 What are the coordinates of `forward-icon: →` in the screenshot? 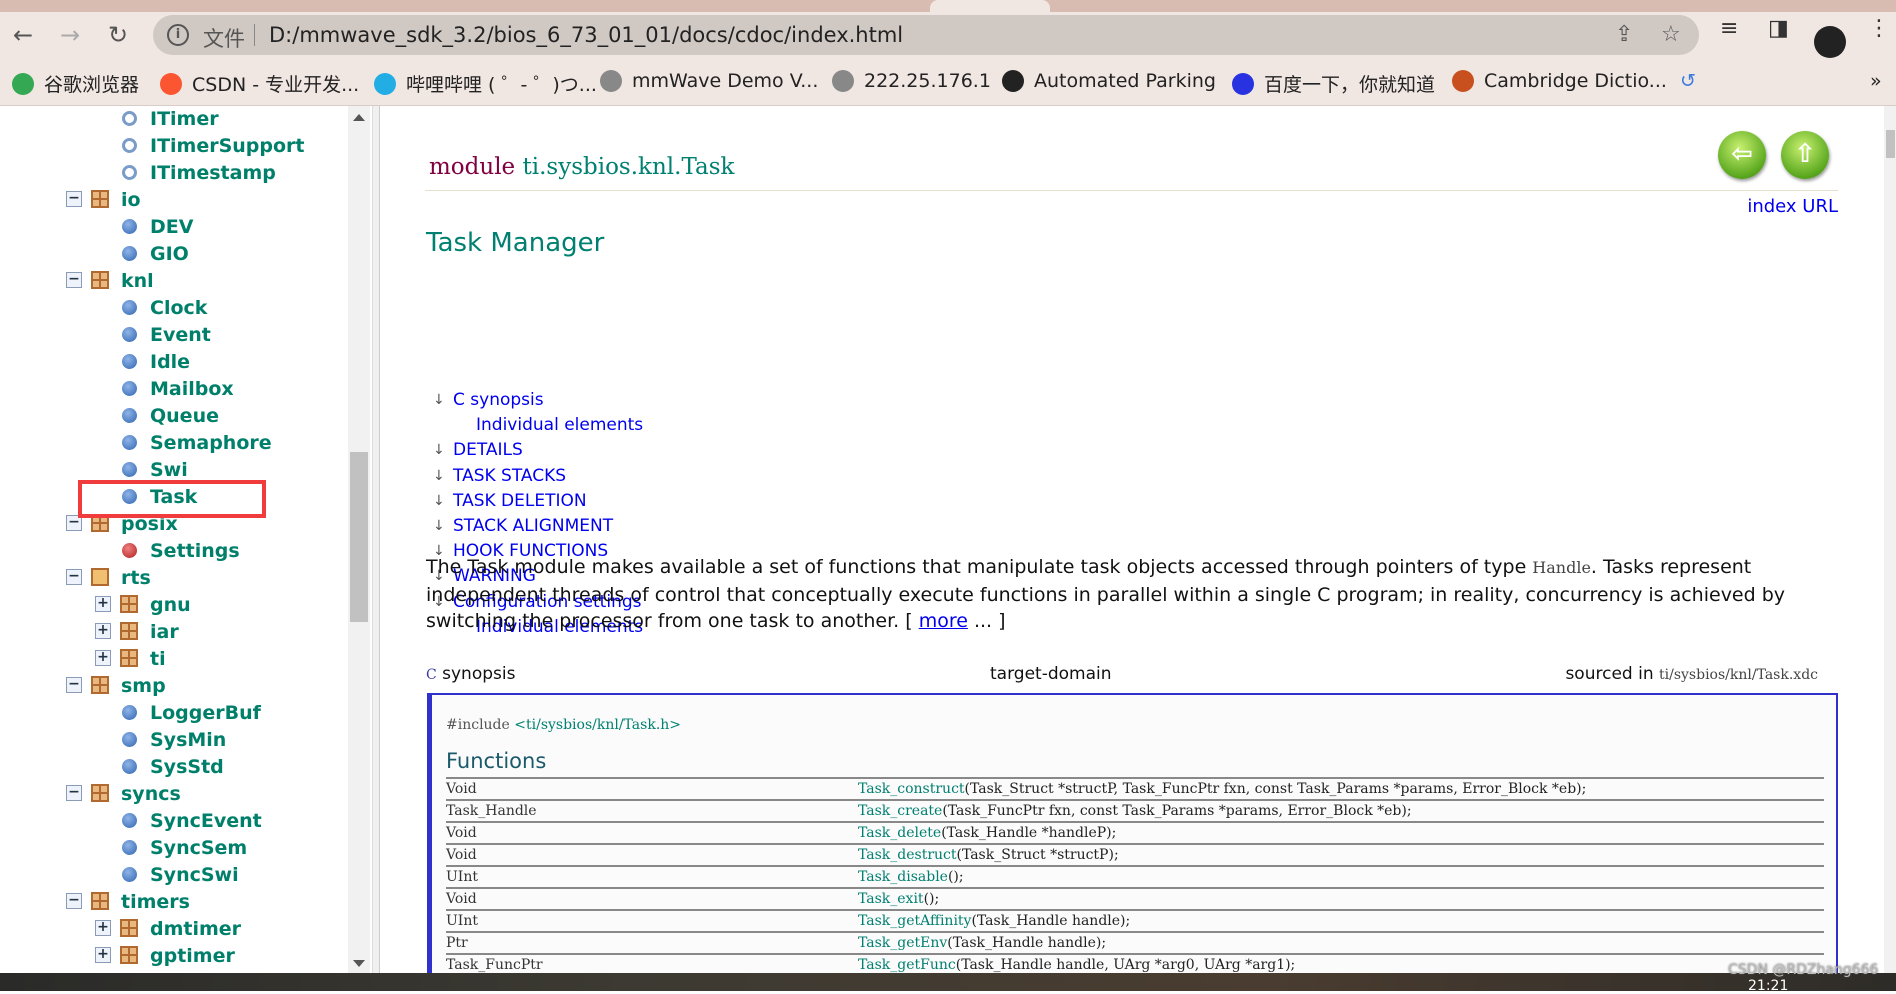 It's located at (70, 35).